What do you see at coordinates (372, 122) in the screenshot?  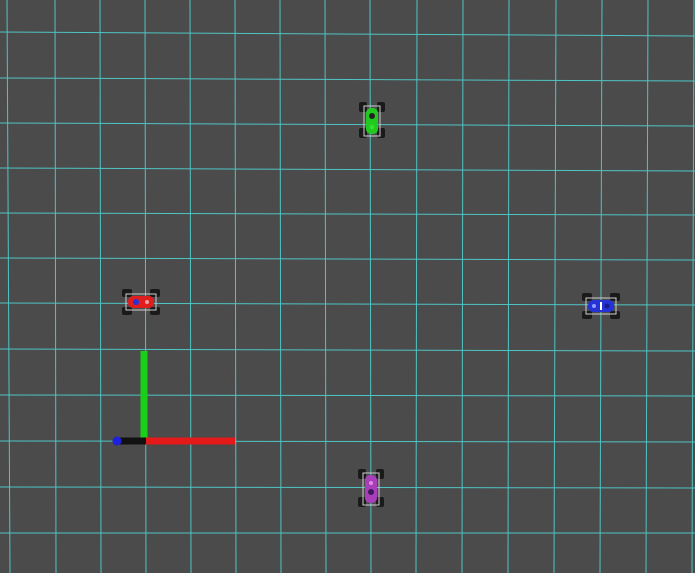 I see `vehicle-green` at bounding box center [372, 122].